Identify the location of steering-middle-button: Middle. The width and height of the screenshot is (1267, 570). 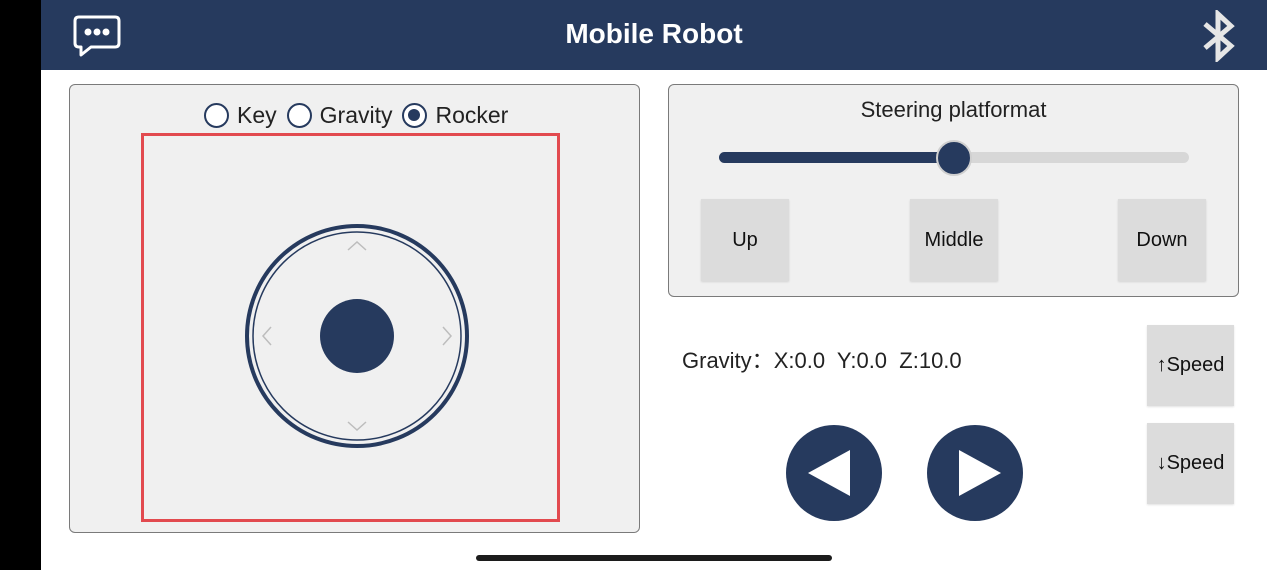
(954, 240).